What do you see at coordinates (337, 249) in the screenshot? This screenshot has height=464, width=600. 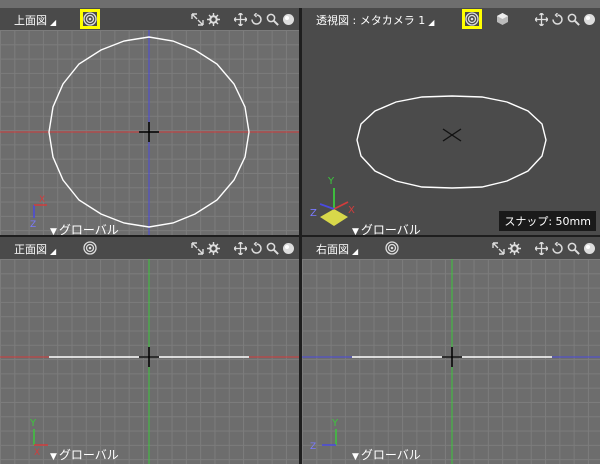 I see `right-view-title: 右面図 ◢` at bounding box center [337, 249].